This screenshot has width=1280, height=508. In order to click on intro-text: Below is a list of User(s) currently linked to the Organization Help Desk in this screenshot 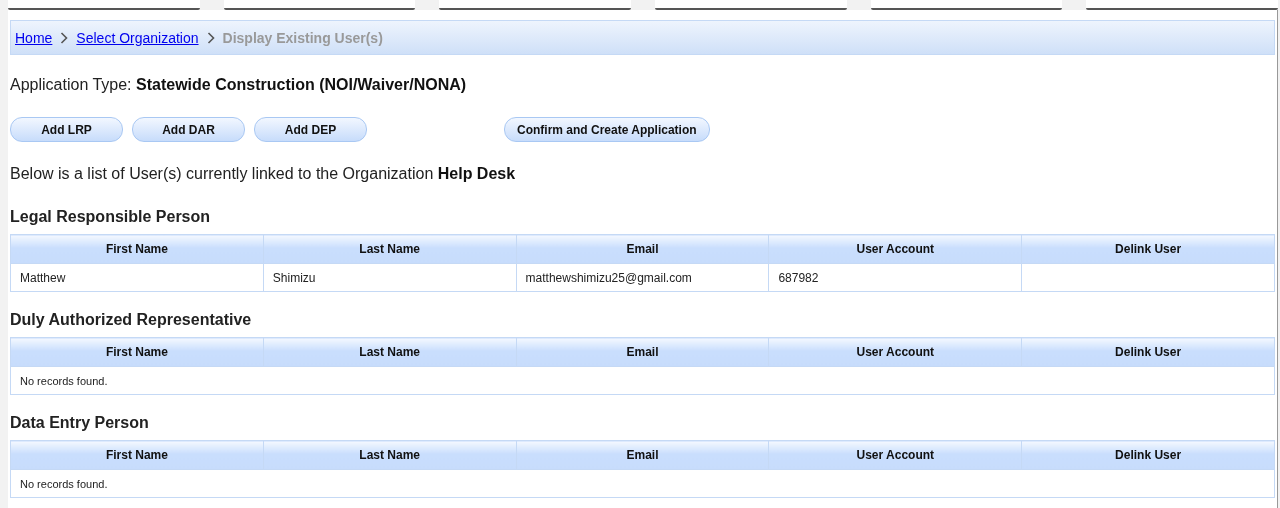, I will do `click(263, 174)`.